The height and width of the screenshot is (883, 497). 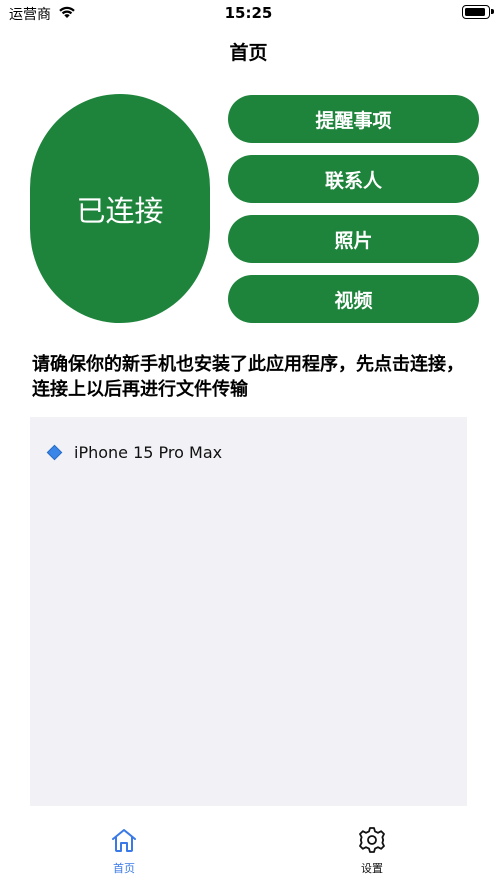 What do you see at coordinates (353, 299) in the screenshot?
I see `videos-button: 视频` at bounding box center [353, 299].